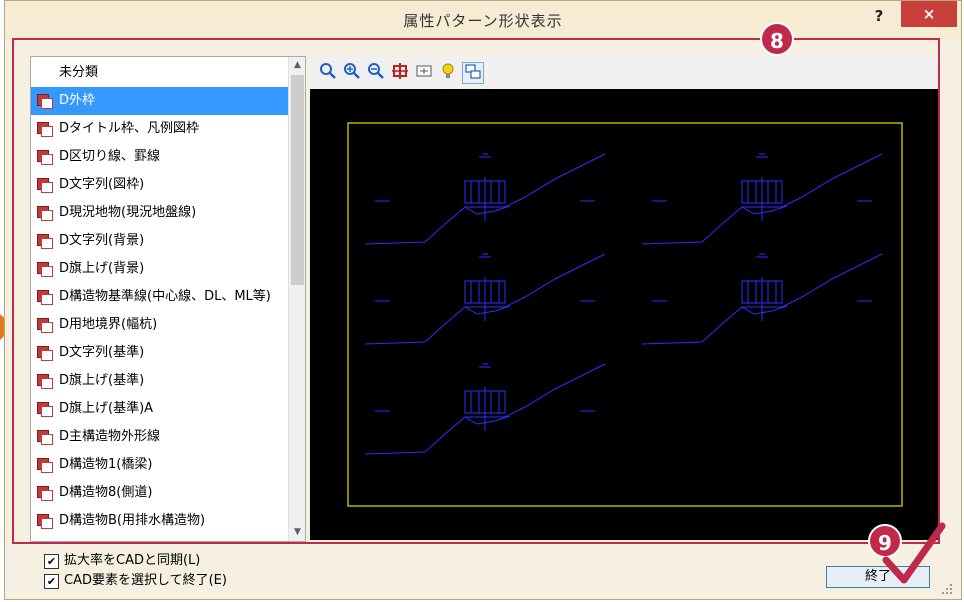  Describe the element at coordinates (947, 589) in the screenshot. I see `resize-grip-icon` at that location.